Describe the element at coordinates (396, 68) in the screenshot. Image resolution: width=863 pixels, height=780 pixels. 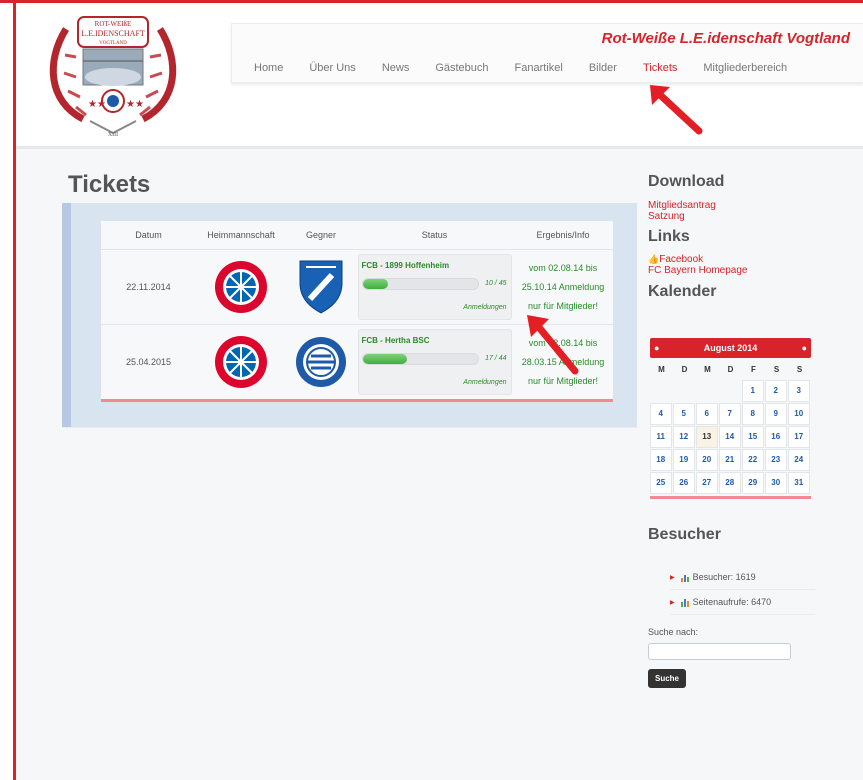
I see `nav-news: News` at that location.